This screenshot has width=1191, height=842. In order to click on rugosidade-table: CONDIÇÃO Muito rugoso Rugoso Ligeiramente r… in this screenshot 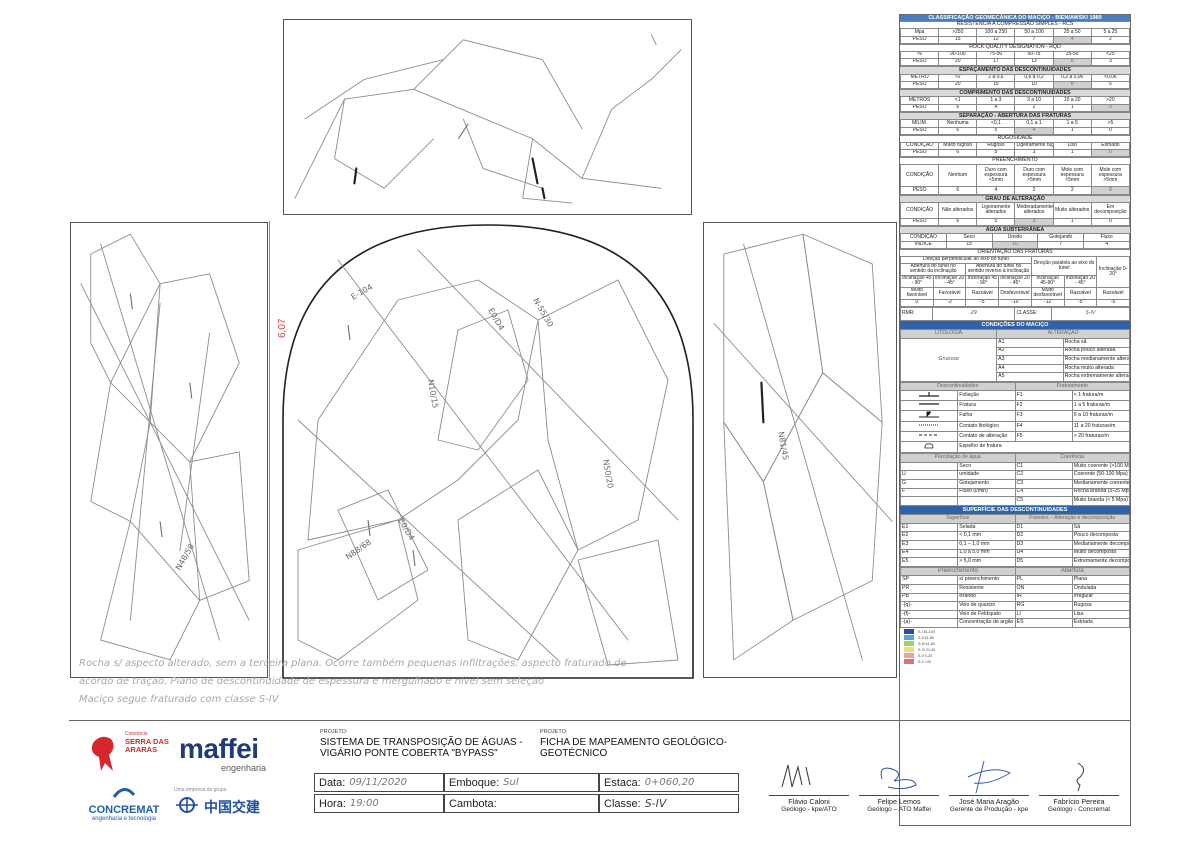, I will do `click(1015, 149)`.